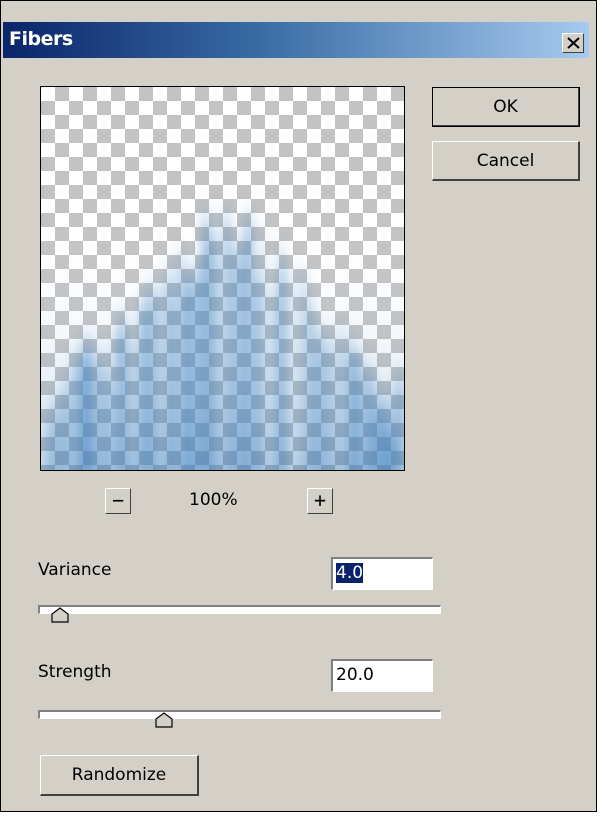 The width and height of the screenshot is (603, 816). What do you see at coordinates (239, 714) in the screenshot?
I see `strength-slider` at bounding box center [239, 714].